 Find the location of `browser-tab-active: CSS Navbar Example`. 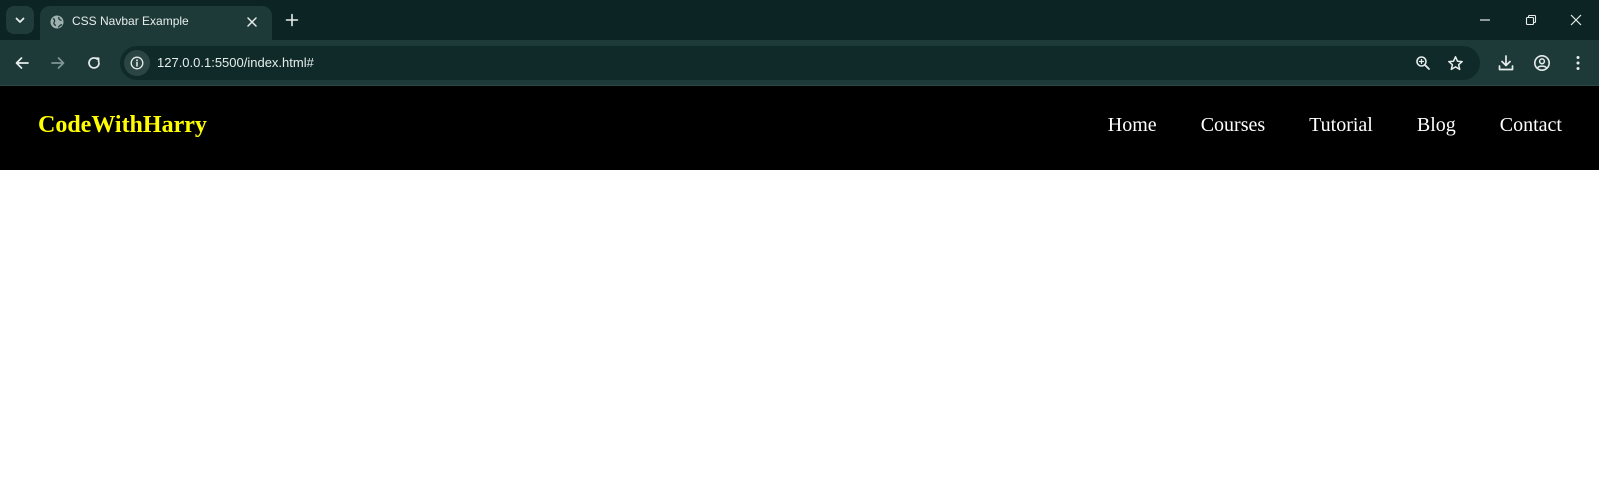

browser-tab-active: CSS Navbar Example is located at coordinates (156, 23).